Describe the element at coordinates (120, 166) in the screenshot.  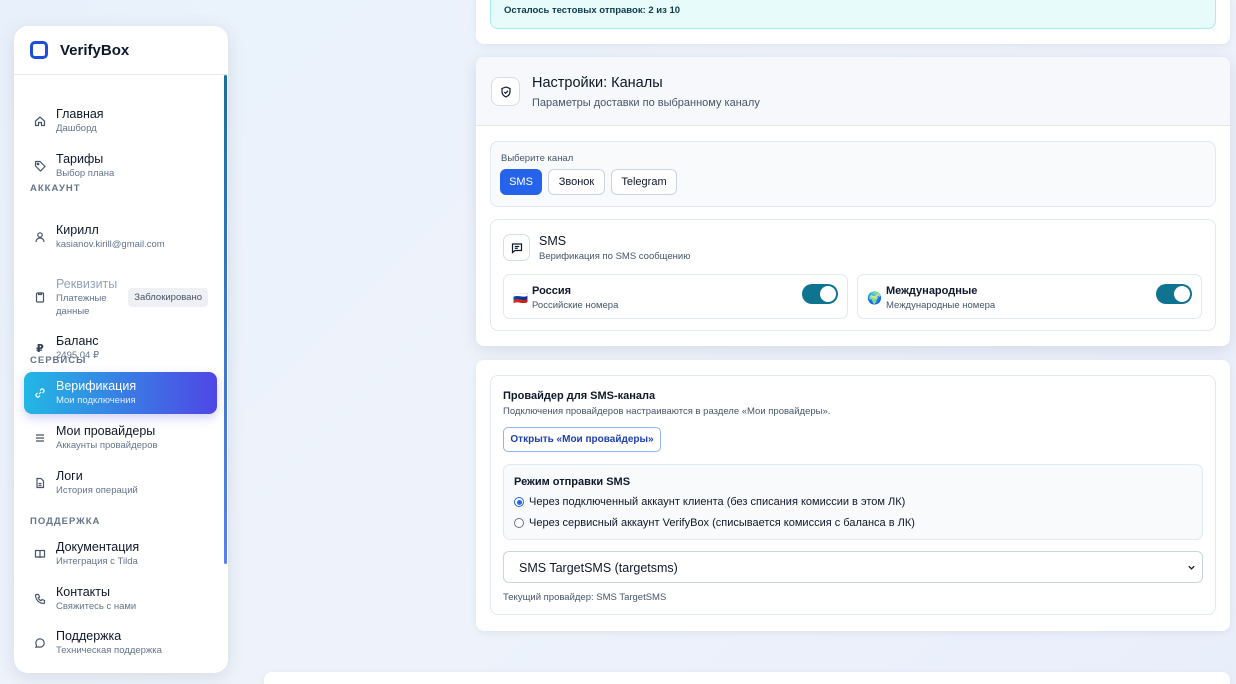
I see `sidebar-item-tariffs: Тарифы Выбор плана` at that location.